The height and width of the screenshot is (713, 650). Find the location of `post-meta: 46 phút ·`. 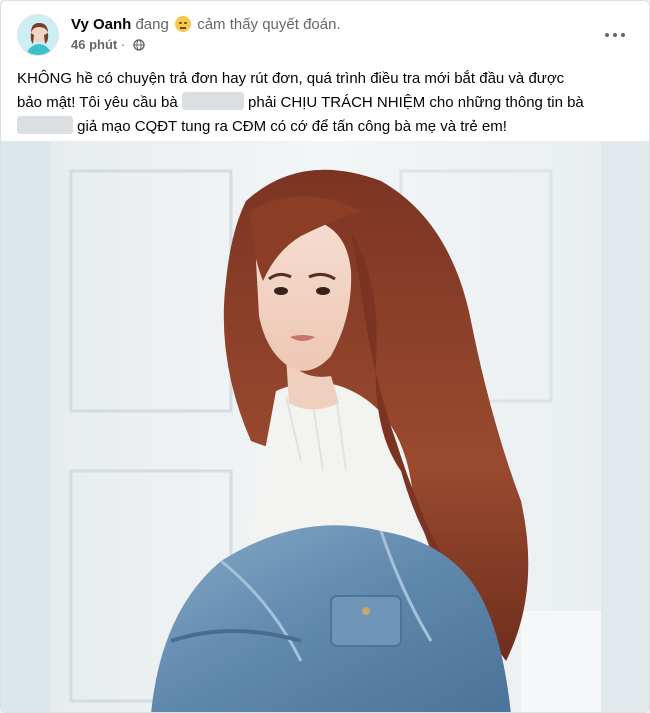

post-meta: 46 phút · is located at coordinates (108, 46).